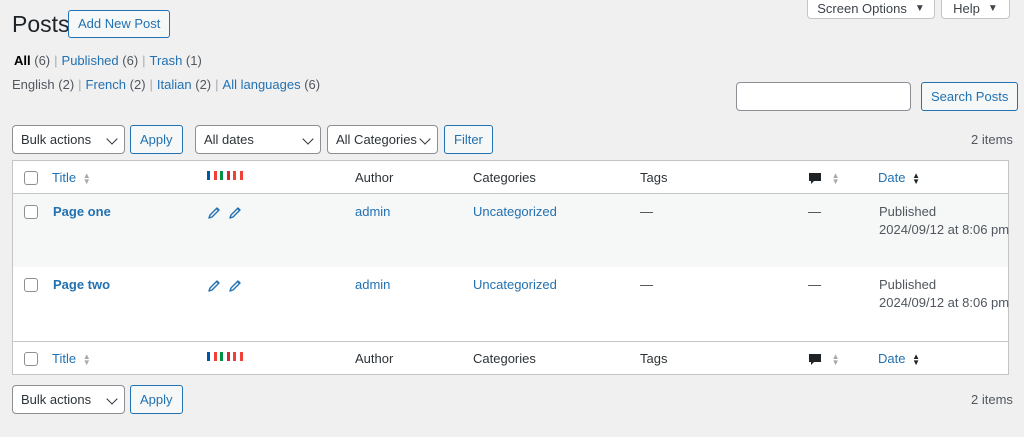 The image size is (1024, 437). I want to click on language-flags-header, so click(225, 175).